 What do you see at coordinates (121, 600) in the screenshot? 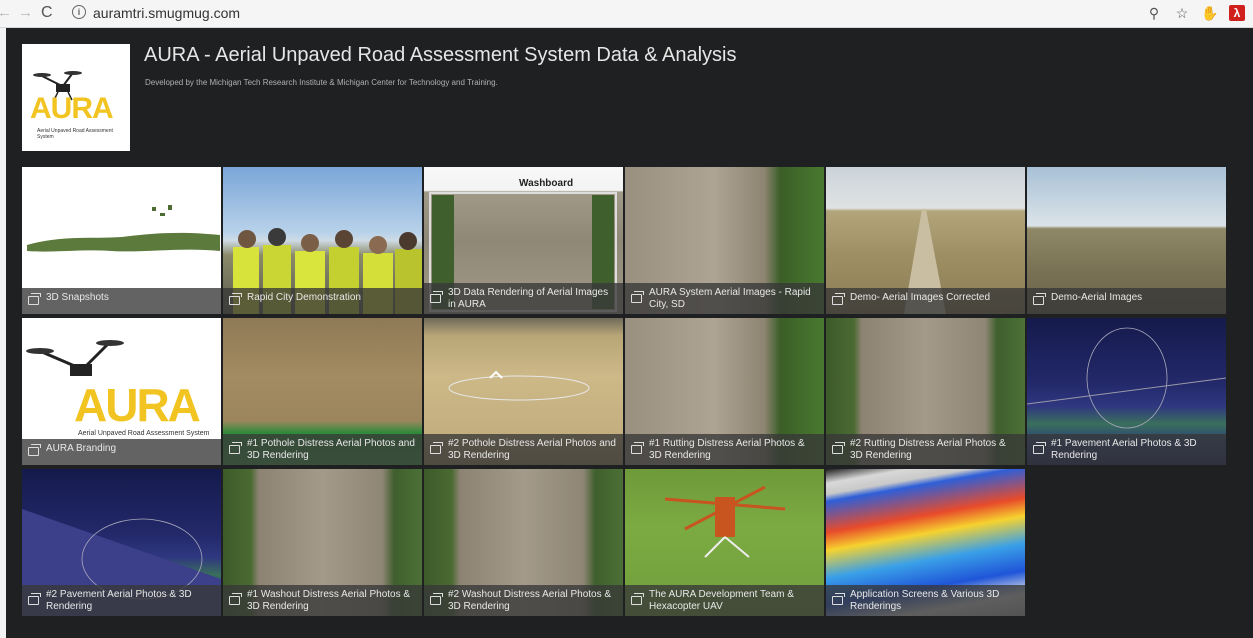
I see `gallery-caption: #2 Pavement Aerial Photos & 3D Rendering` at bounding box center [121, 600].